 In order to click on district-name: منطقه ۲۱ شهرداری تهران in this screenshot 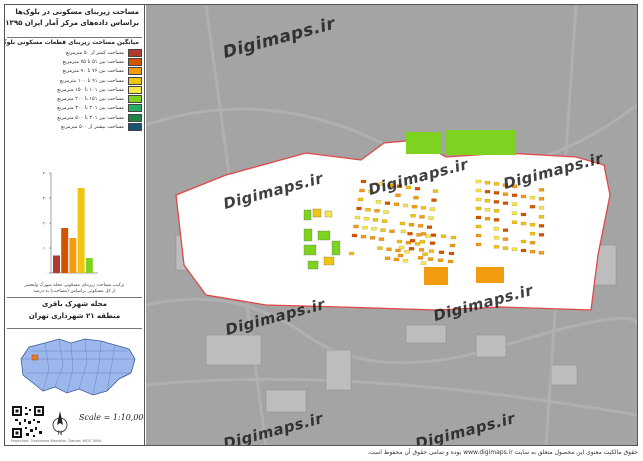, I will do `click(74, 316)`.